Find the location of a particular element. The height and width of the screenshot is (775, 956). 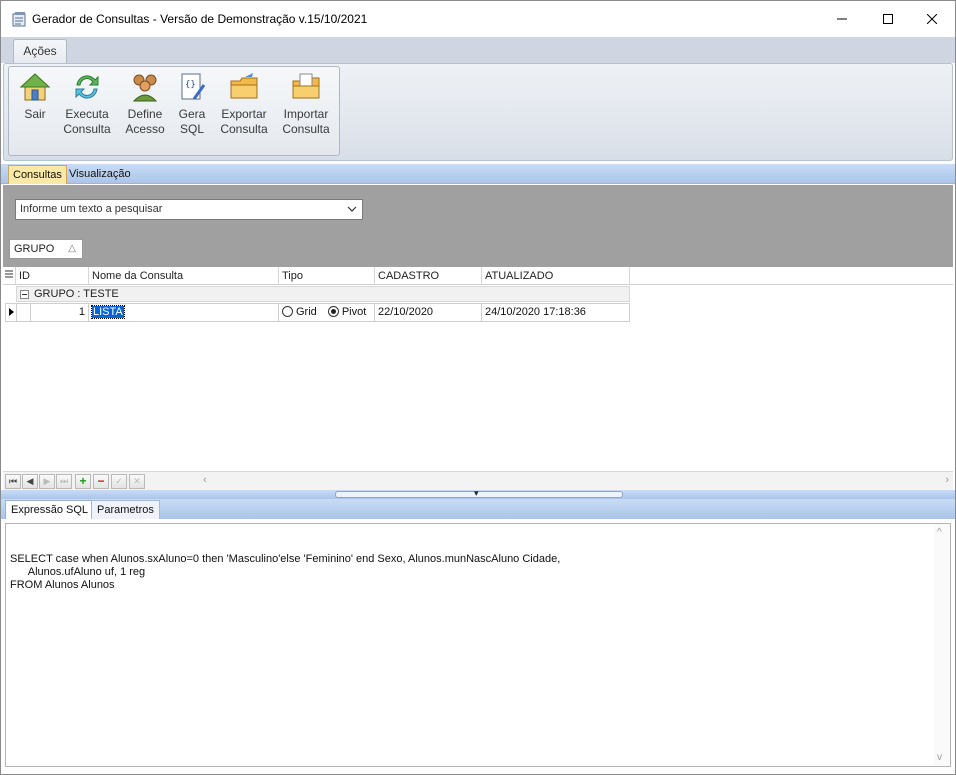

tab-parametros: Parametros is located at coordinates (125, 509).